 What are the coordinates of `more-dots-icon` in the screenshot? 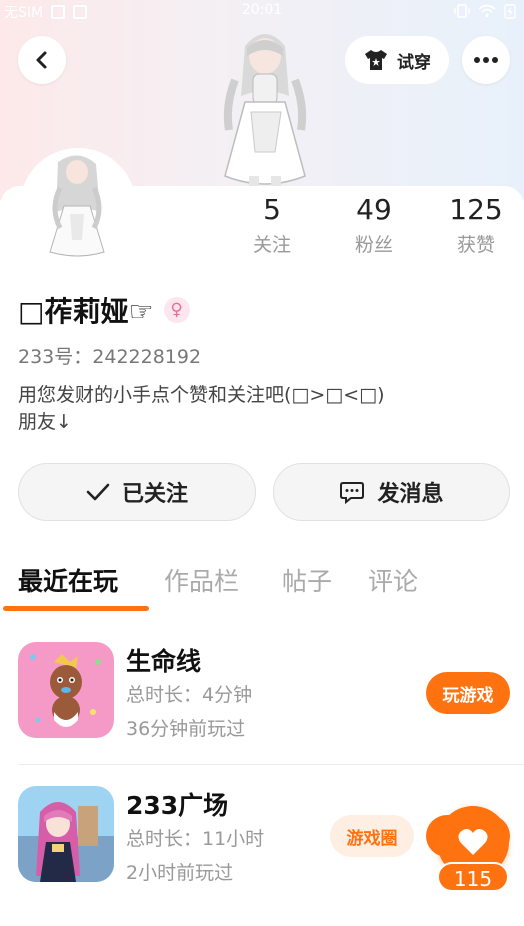 It's located at (486, 60).